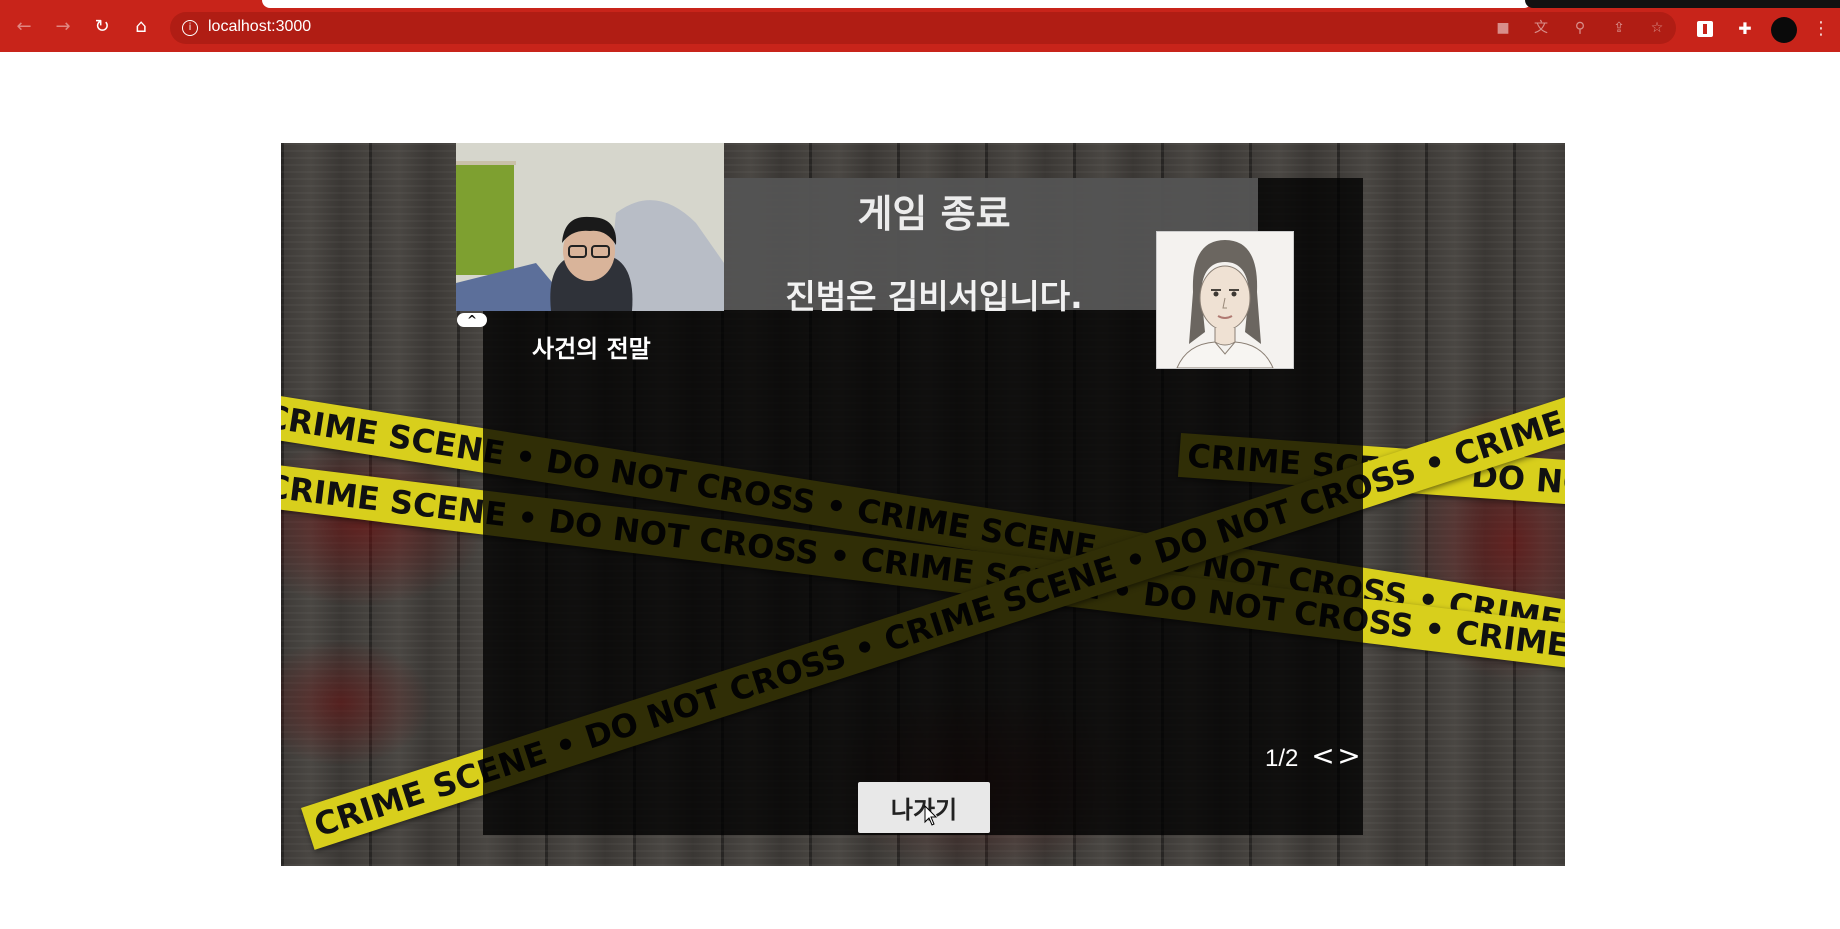 The image size is (1840, 929). I want to click on browser-toolbar: ← → ↻ ⌂ i localhost:3000 ■ 文 ⚲ ⇪ ☆ ✚ ⋮, so click(920, 26).